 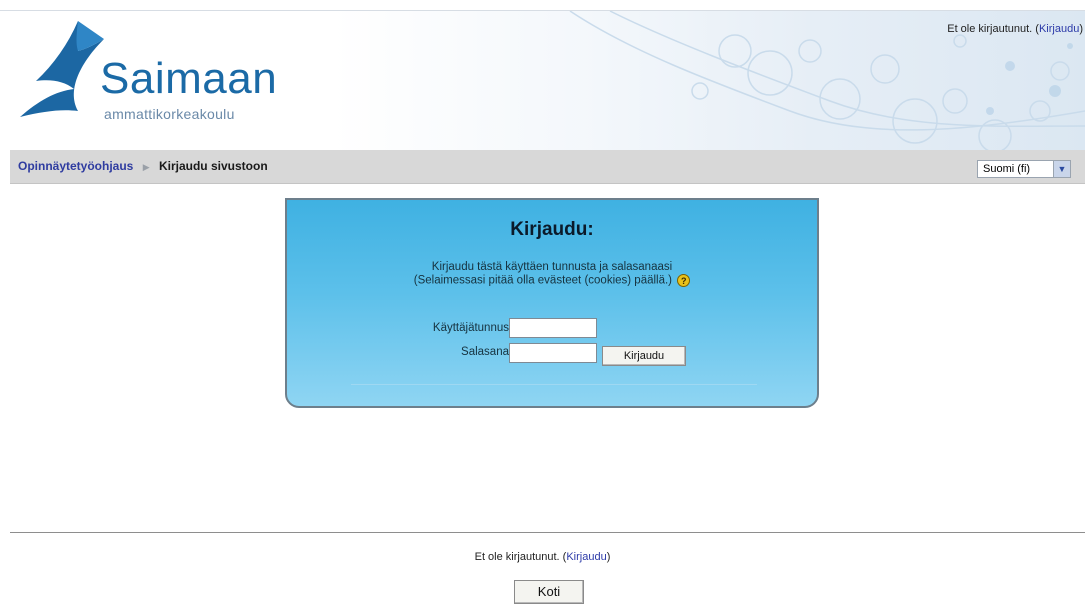 What do you see at coordinates (62, 69) in the screenshot?
I see `logo-fin-icon` at bounding box center [62, 69].